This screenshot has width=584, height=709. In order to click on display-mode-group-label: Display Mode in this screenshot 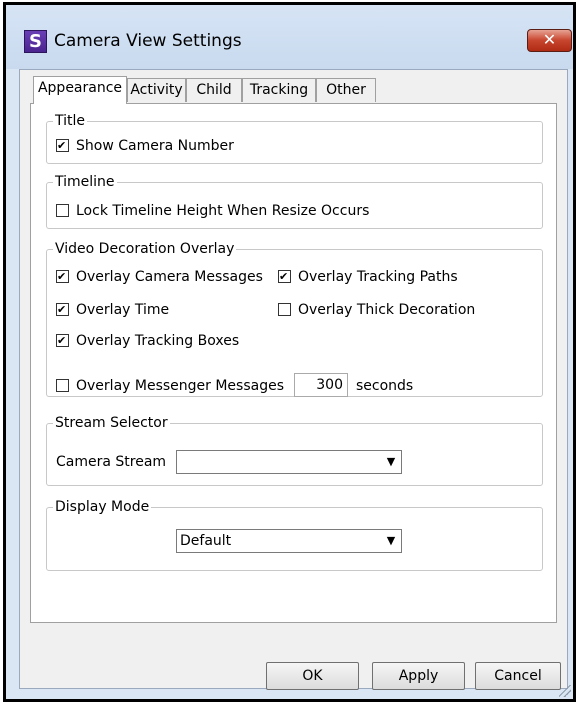, I will do `click(102, 507)`.